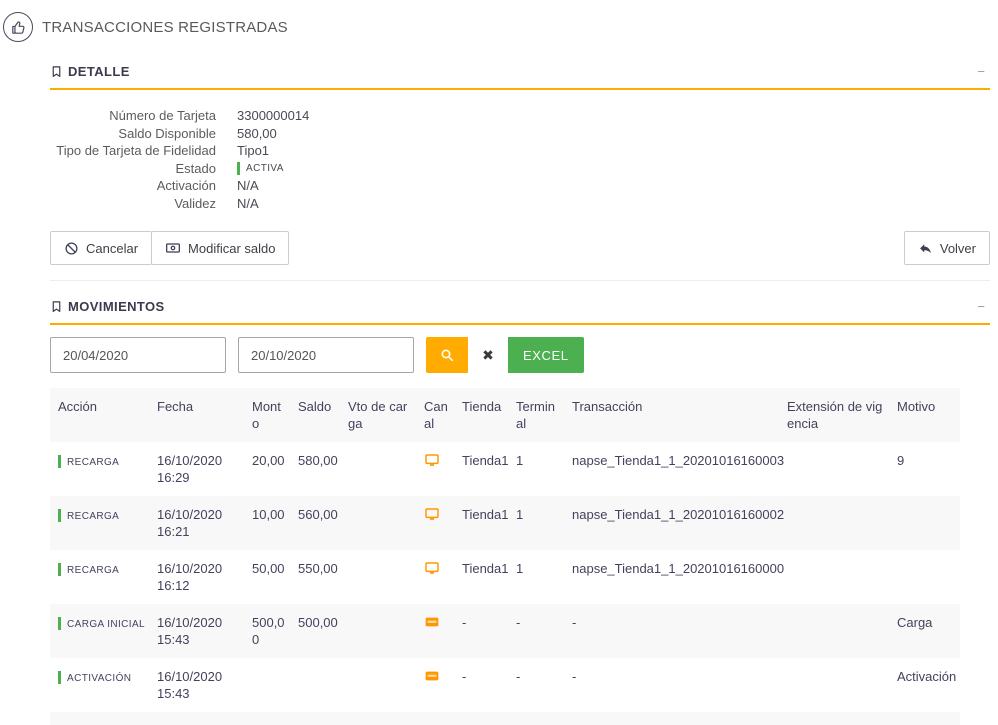  I want to click on detalle-collapse-toggle: −, so click(981, 71).